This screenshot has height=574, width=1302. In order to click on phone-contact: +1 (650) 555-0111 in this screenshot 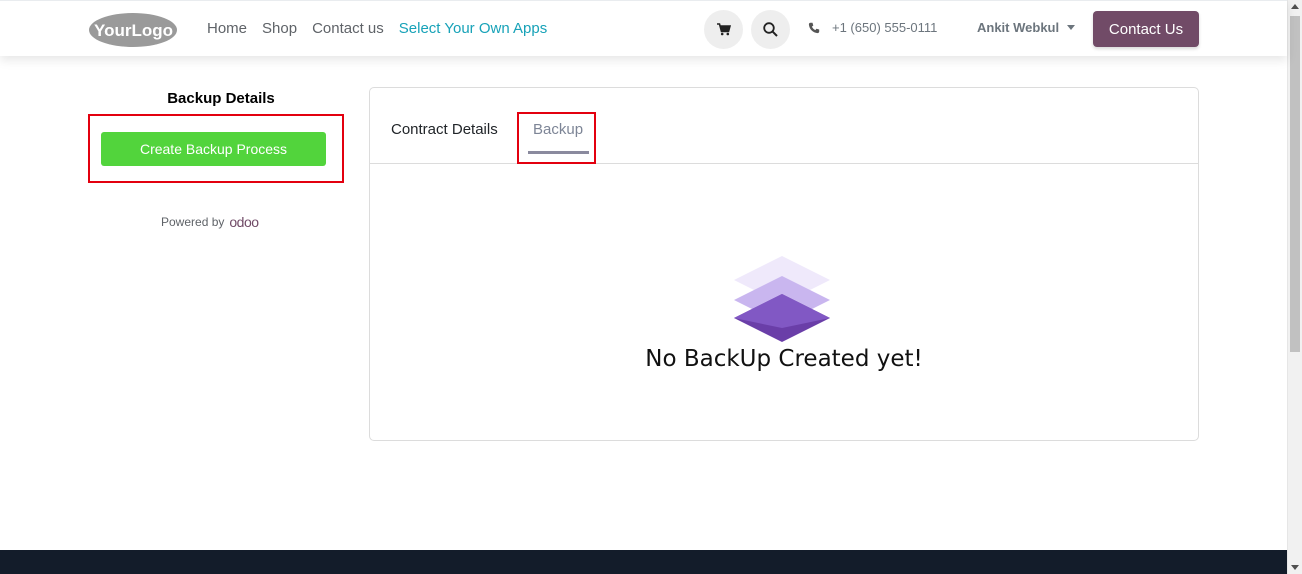, I will do `click(872, 27)`.